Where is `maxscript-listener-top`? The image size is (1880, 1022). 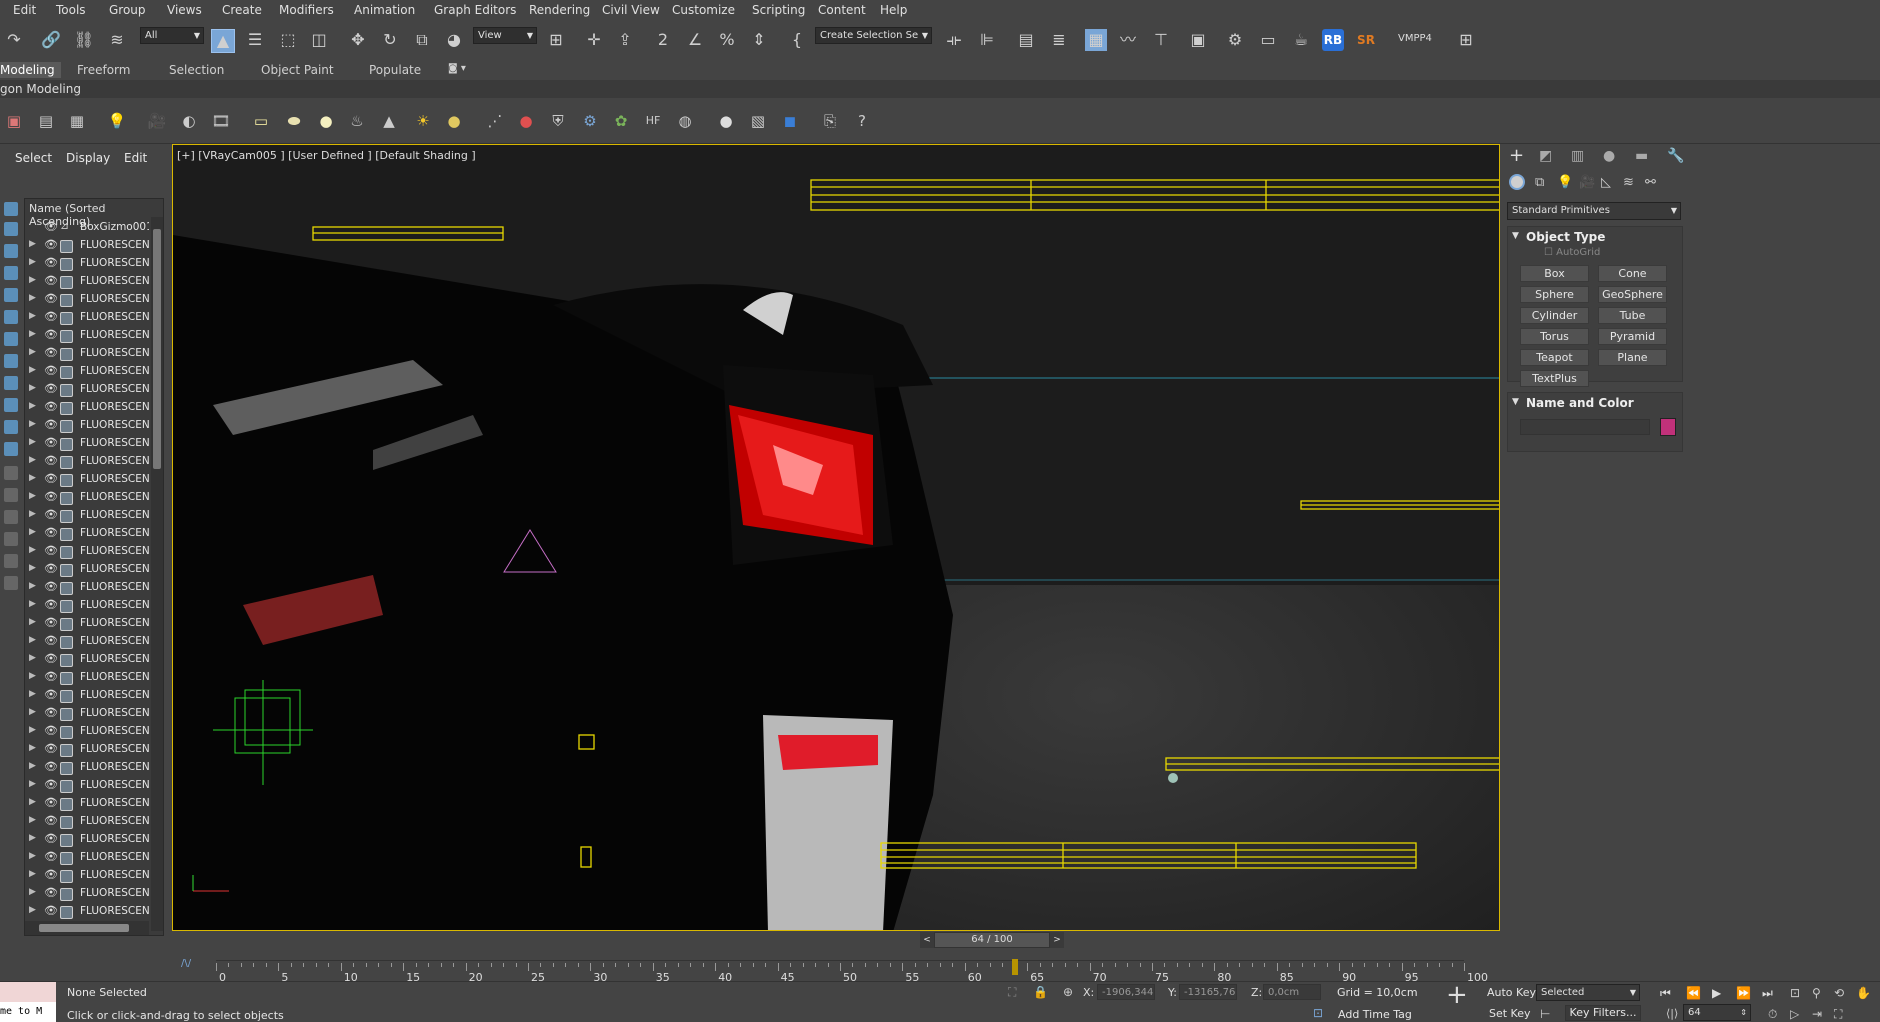 maxscript-listener-top is located at coordinates (28, 992).